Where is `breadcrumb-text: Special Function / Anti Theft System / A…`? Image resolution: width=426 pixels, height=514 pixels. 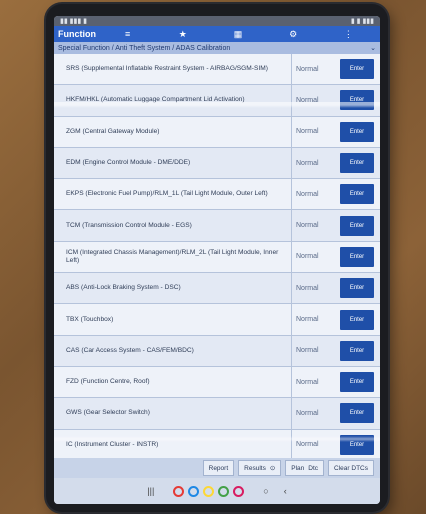 breadcrumb-text: Special Function / Anti Theft System / A… is located at coordinates (144, 48).